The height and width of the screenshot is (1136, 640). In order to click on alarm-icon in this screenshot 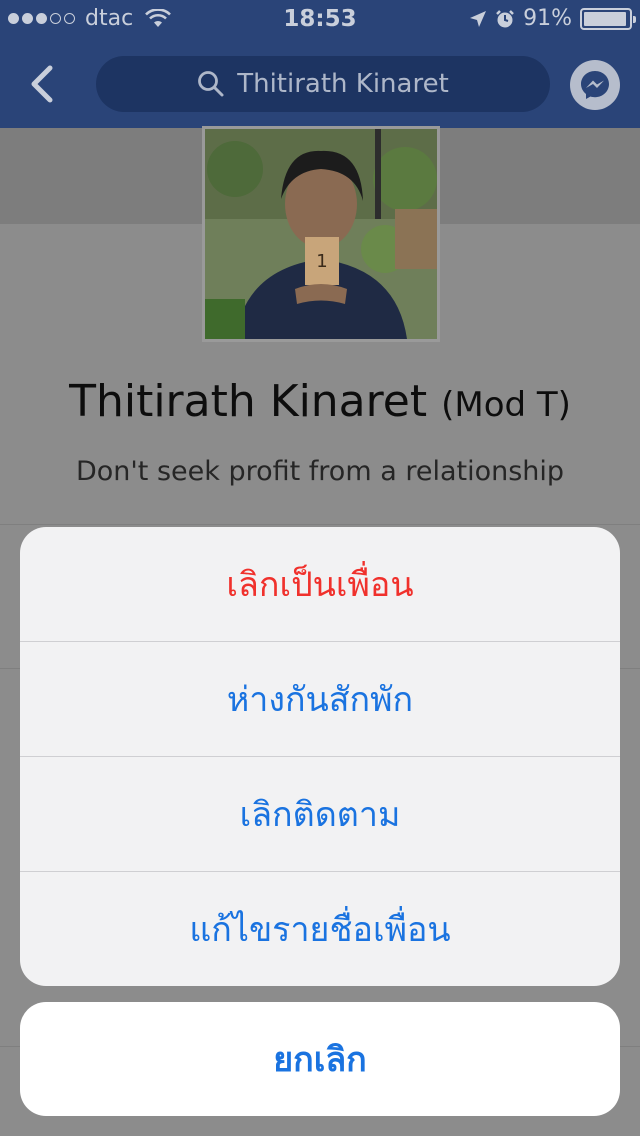, I will do `click(505, 18)`.